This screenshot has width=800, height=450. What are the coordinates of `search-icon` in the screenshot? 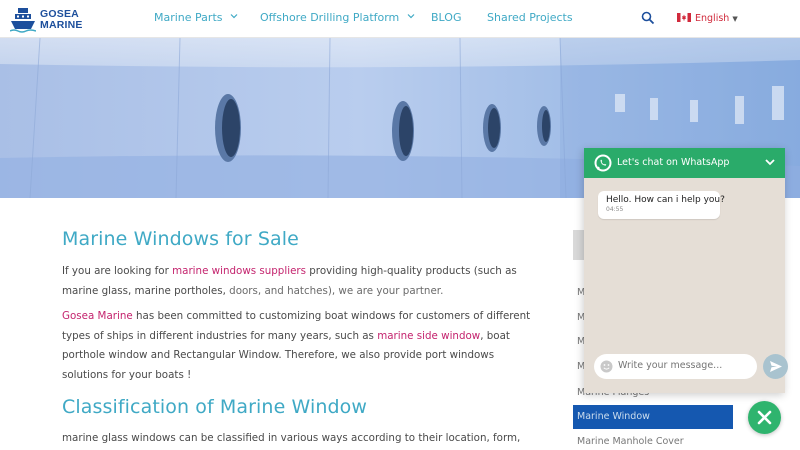 It's located at (648, 18).